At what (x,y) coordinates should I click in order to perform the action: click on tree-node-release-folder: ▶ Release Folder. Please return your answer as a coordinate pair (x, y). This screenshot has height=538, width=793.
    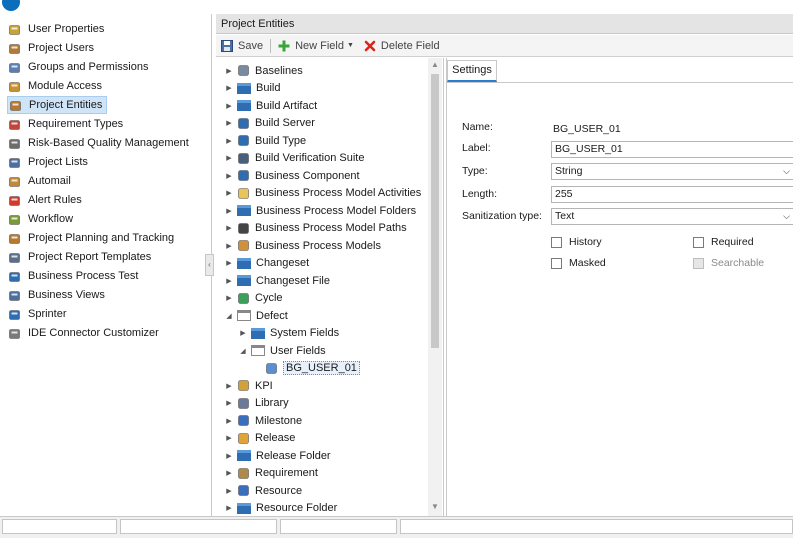
    Looking at the image, I should click on (277, 455).